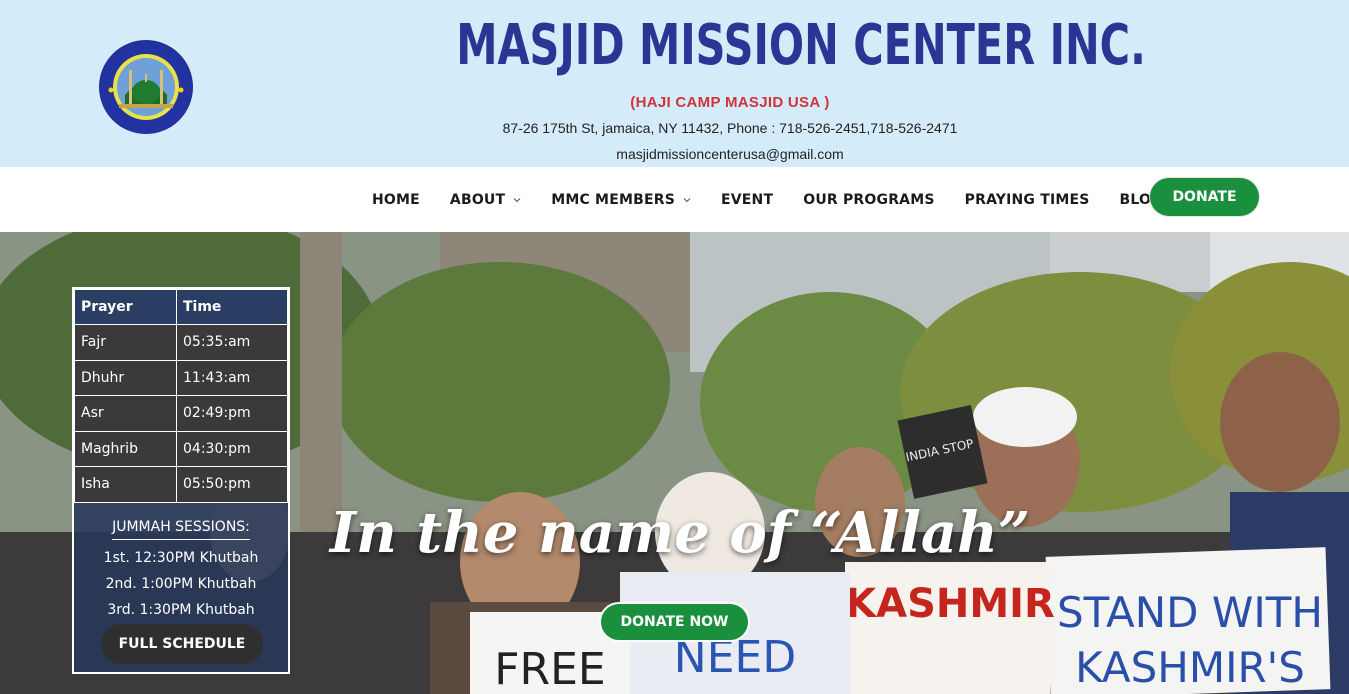 The width and height of the screenshot is (1349, 694). What do you see at coordinates (181, 557) in the screenshot?
I see `jummah-session: 1st. 12:30PM Khutbah` at bounding box center [181, 557].